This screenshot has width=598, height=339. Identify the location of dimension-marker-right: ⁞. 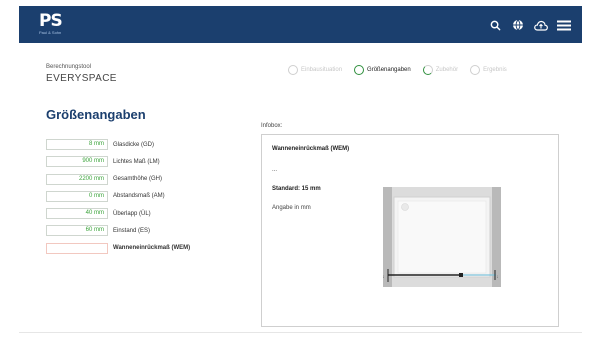
(497, 276).